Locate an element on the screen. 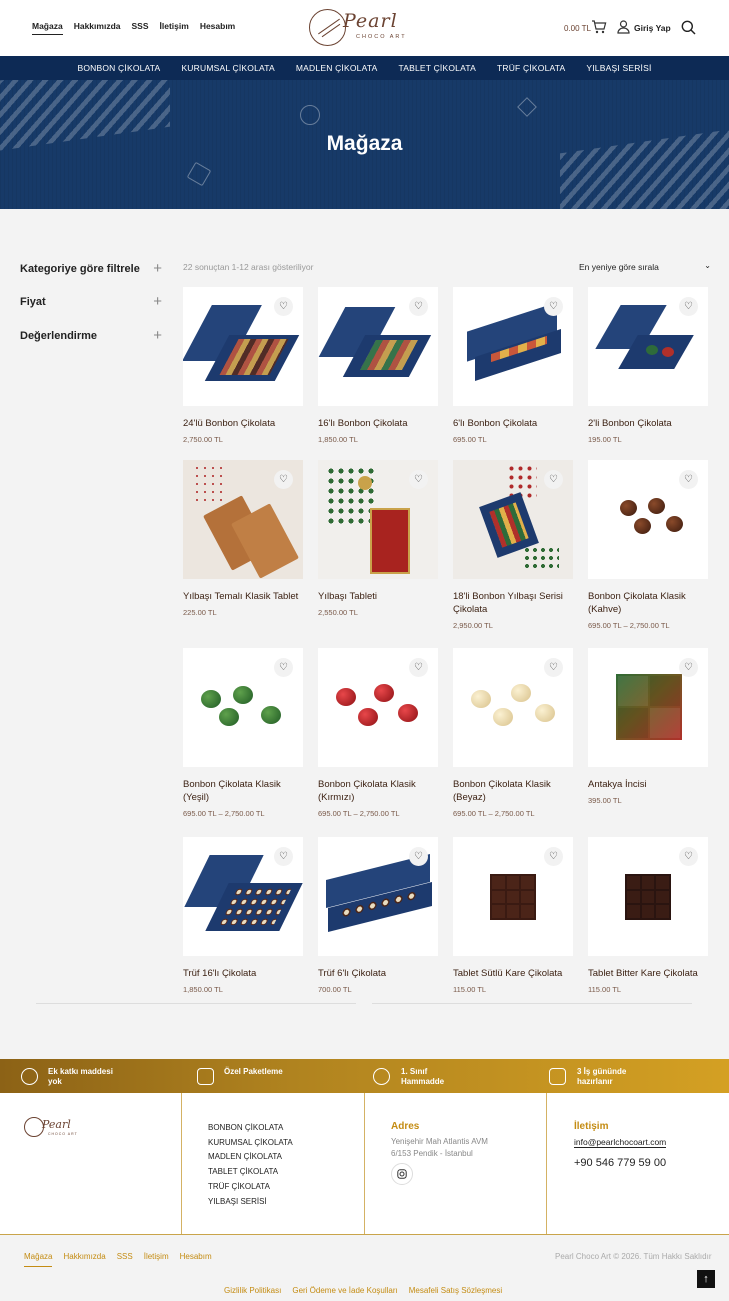  product-name: Tablet Bitter Kare Çikolata is located at coordinates (649, 973).